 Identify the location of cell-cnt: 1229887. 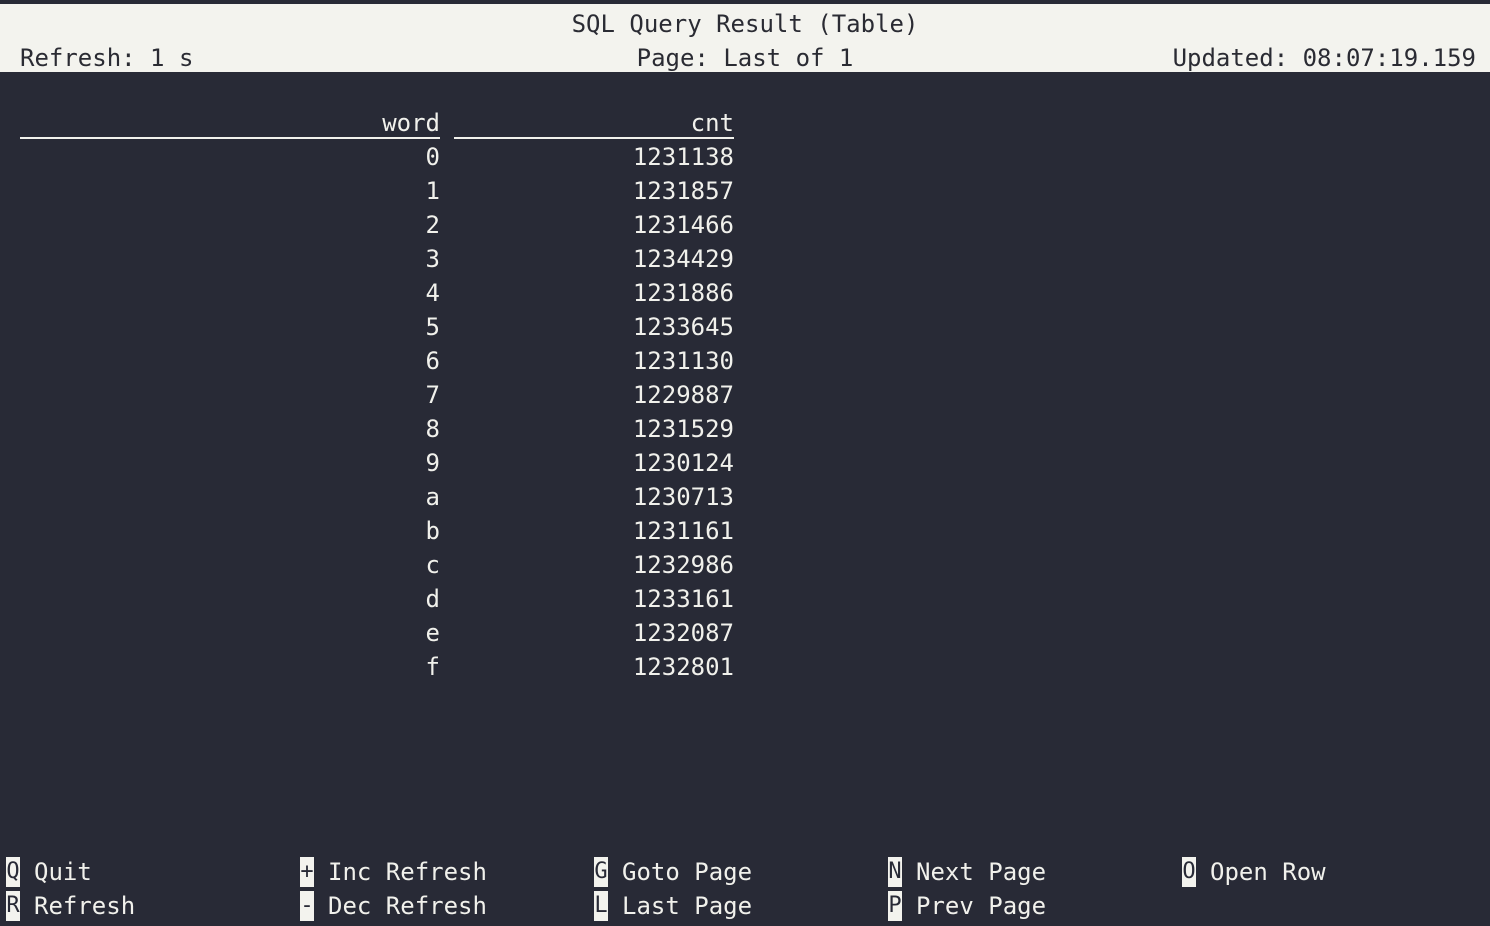
(683, 395).